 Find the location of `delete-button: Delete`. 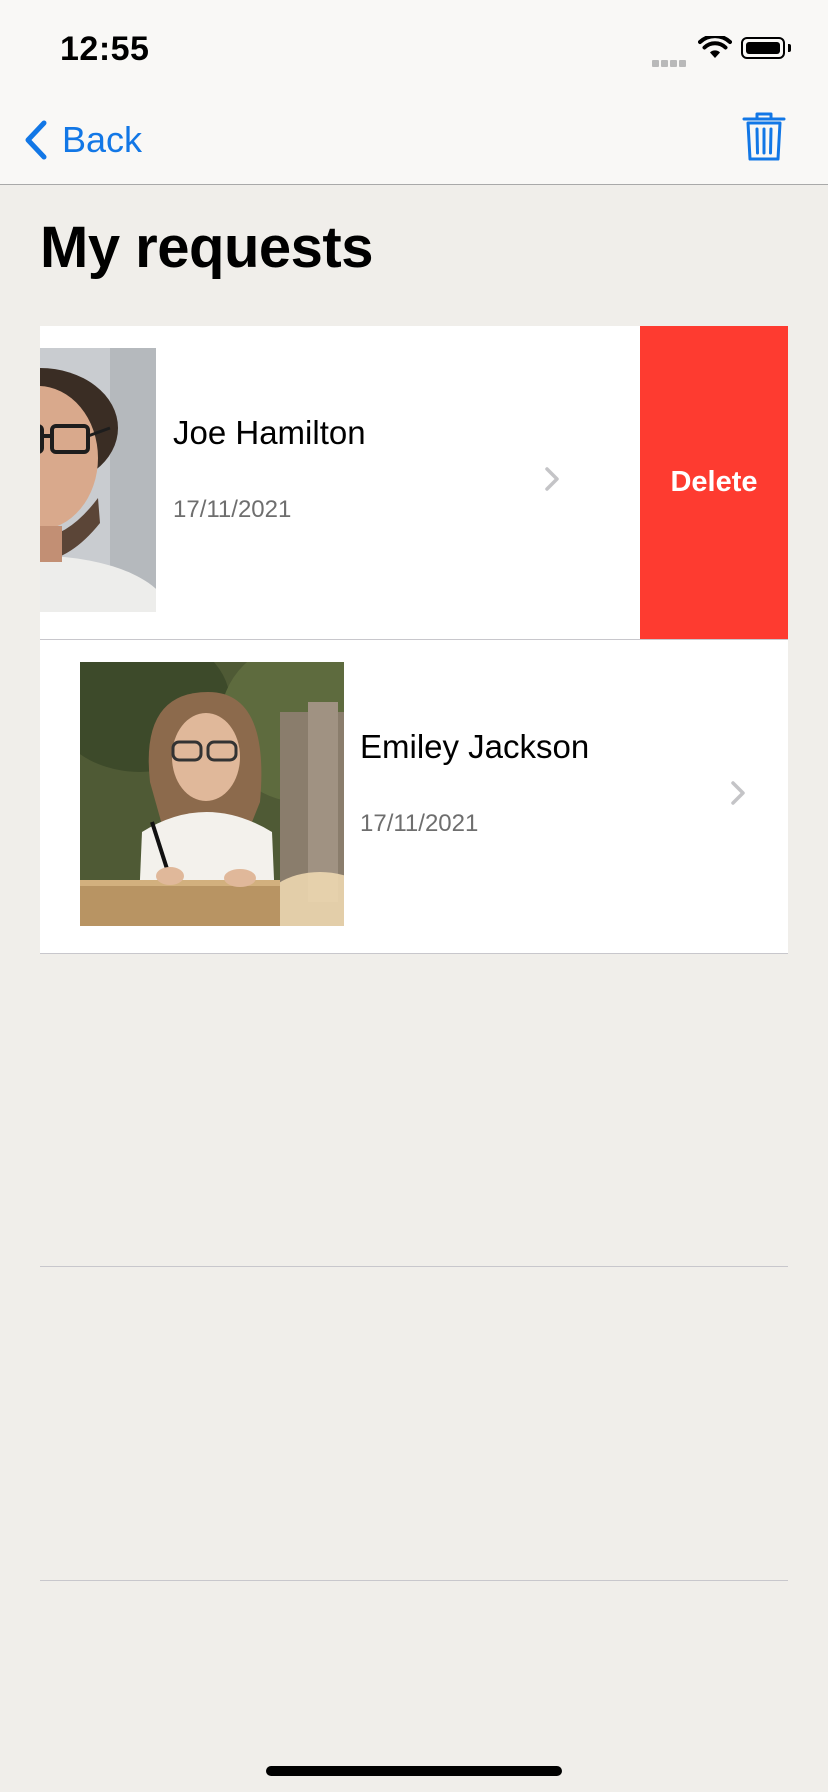

delete-button: Delete is located at coordinates (714, 482).